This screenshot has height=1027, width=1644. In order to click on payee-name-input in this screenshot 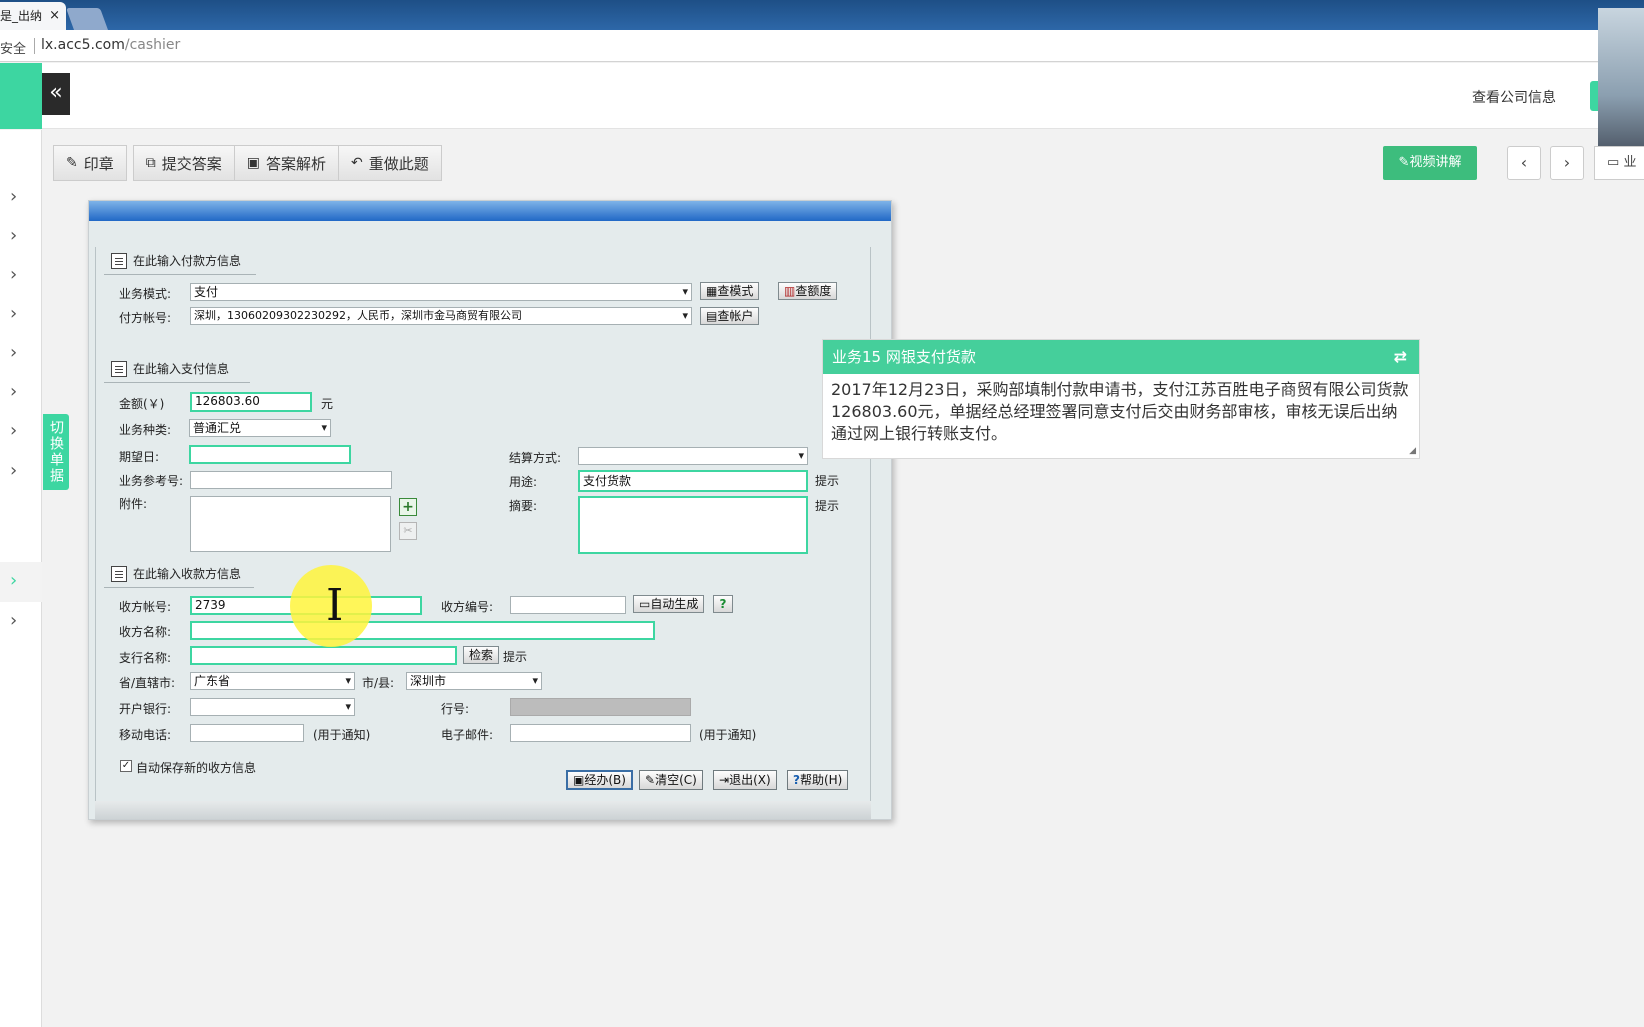, I will do `click(422, 630)`.